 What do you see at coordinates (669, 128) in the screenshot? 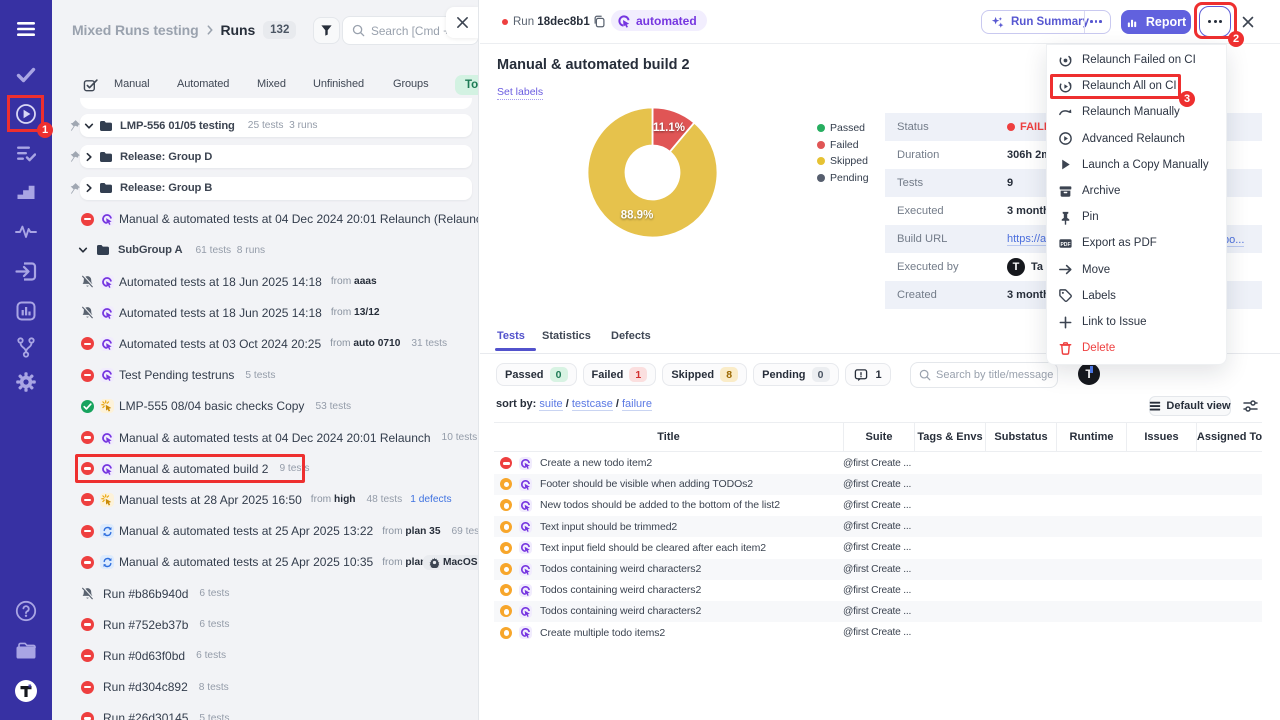
I see `svg-text: 11.1%` at bounding box center [669, 128].